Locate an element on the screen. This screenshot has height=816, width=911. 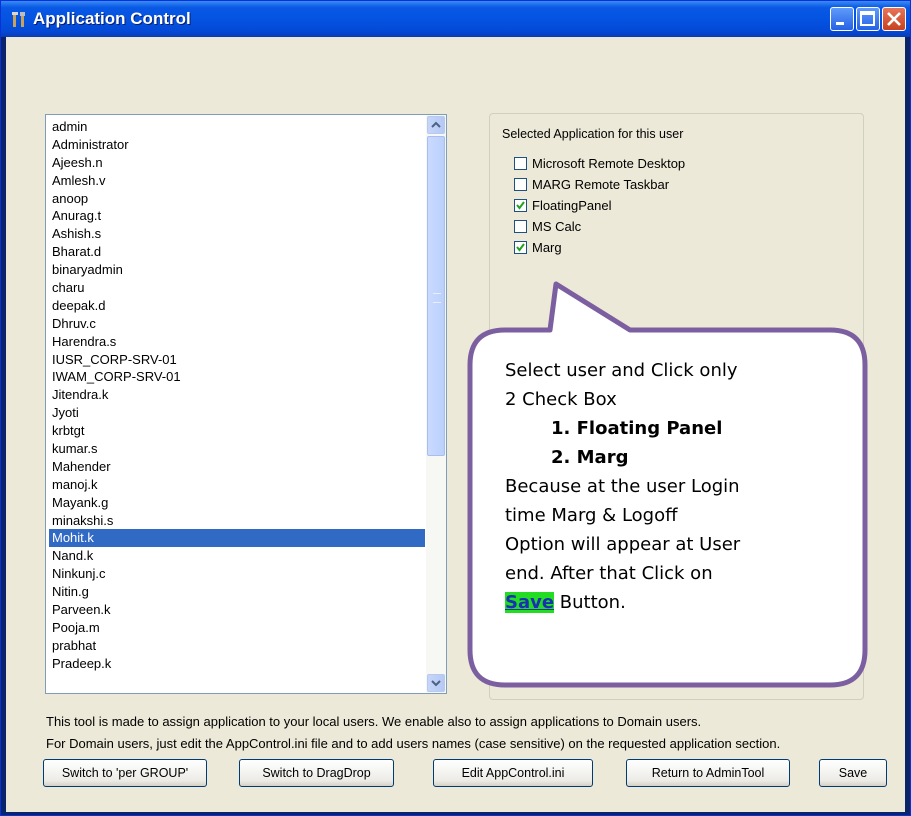
callout-list-item: 1. Floating Panel is located at coordinates (637, 428).